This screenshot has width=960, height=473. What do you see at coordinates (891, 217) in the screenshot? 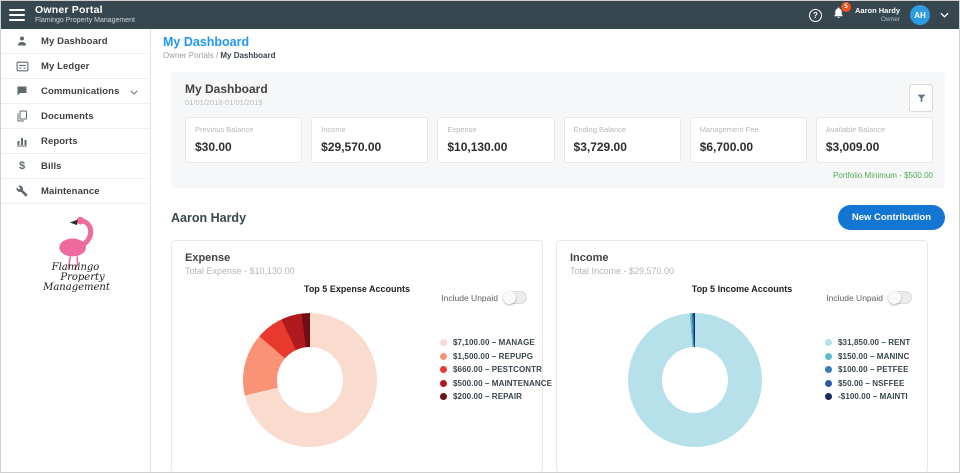
I see `new-contribution-button: New Contribution` at bounding box center [891, 217].